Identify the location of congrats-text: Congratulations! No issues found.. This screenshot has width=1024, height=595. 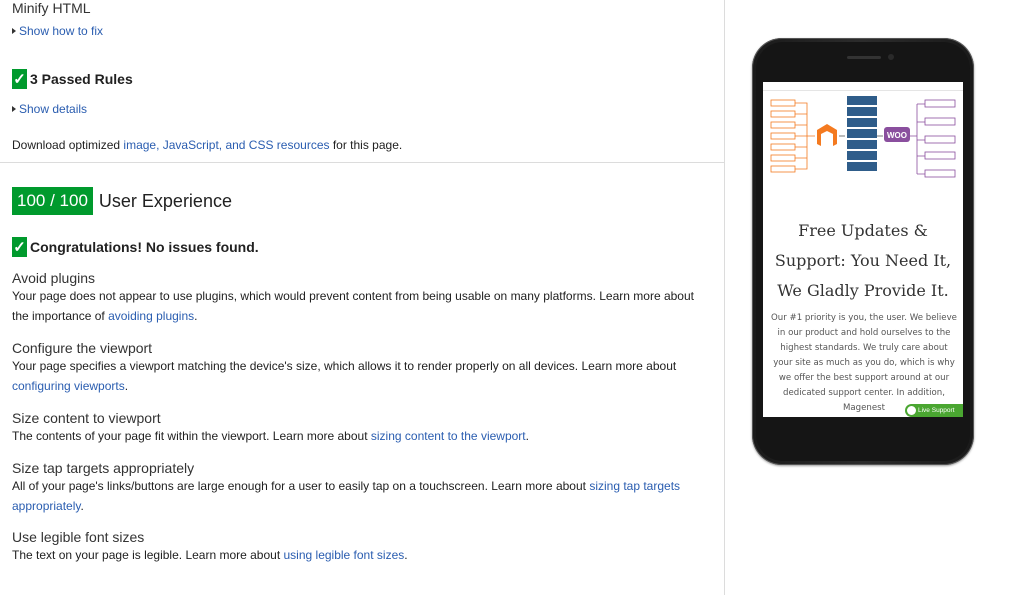
(144, 247).